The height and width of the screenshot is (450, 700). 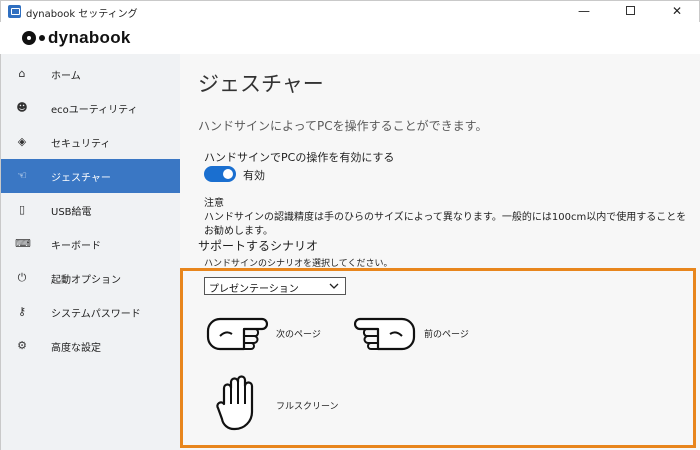 What do you see at coordinates (261, 84) in the screenshot?
I see `page-title: ジェスチャー` at bounding box center [261, 84].